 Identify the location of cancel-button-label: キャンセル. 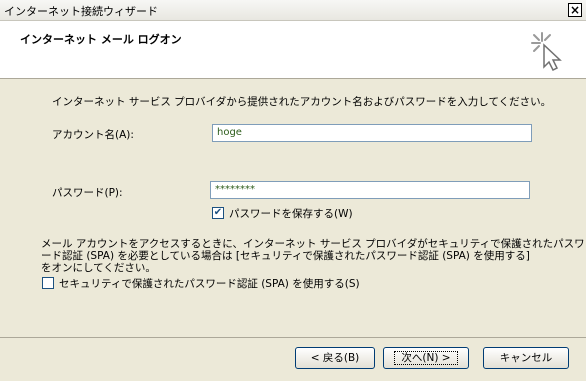
(526, 358).